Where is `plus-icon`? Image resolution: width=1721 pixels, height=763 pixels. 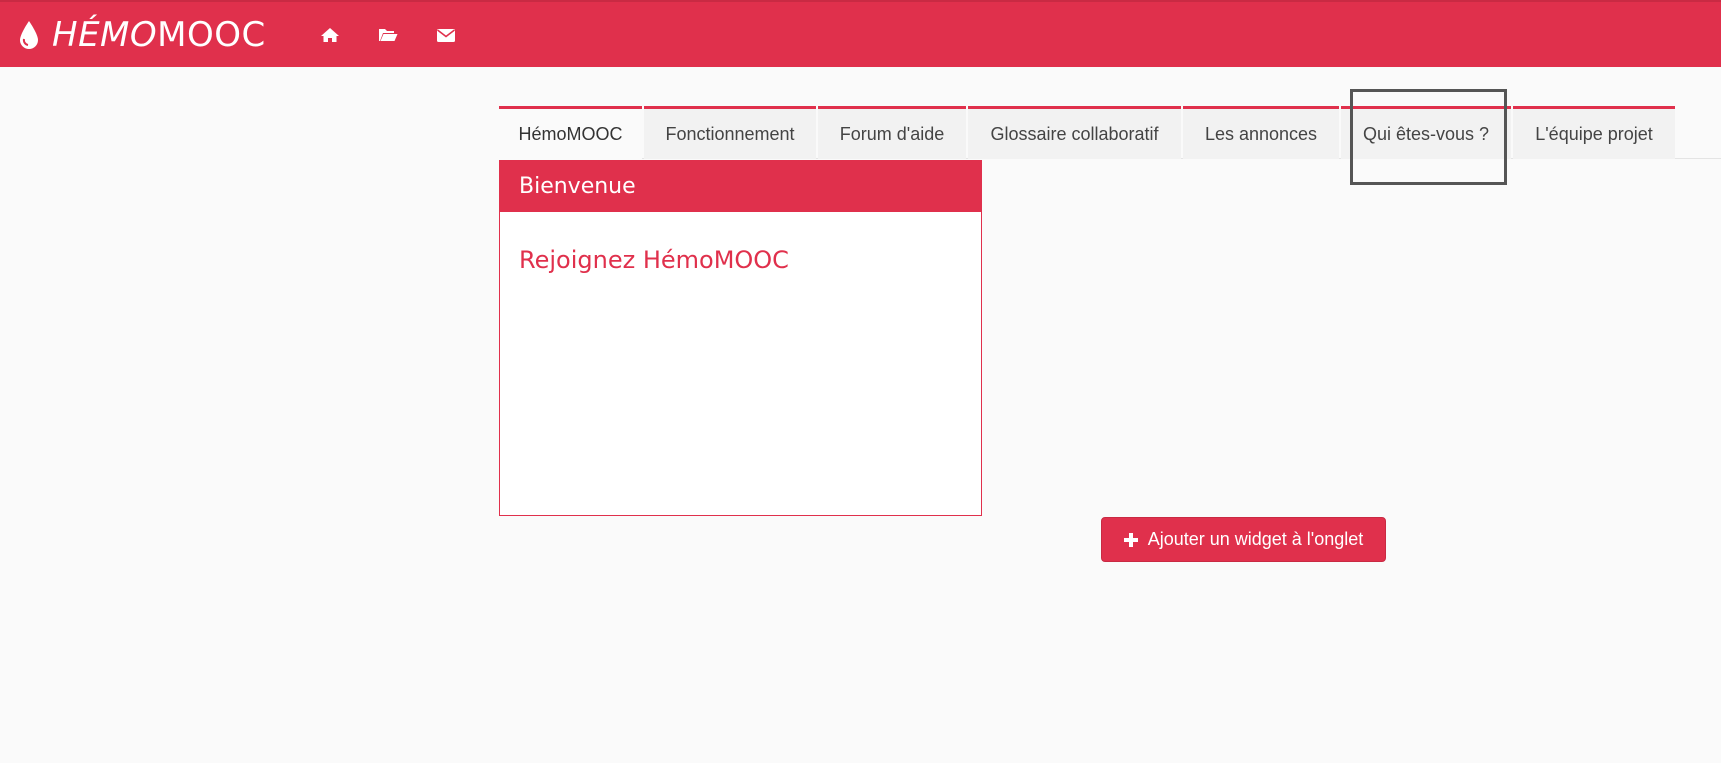 plus-icon is located at coordinates (1130, 539).